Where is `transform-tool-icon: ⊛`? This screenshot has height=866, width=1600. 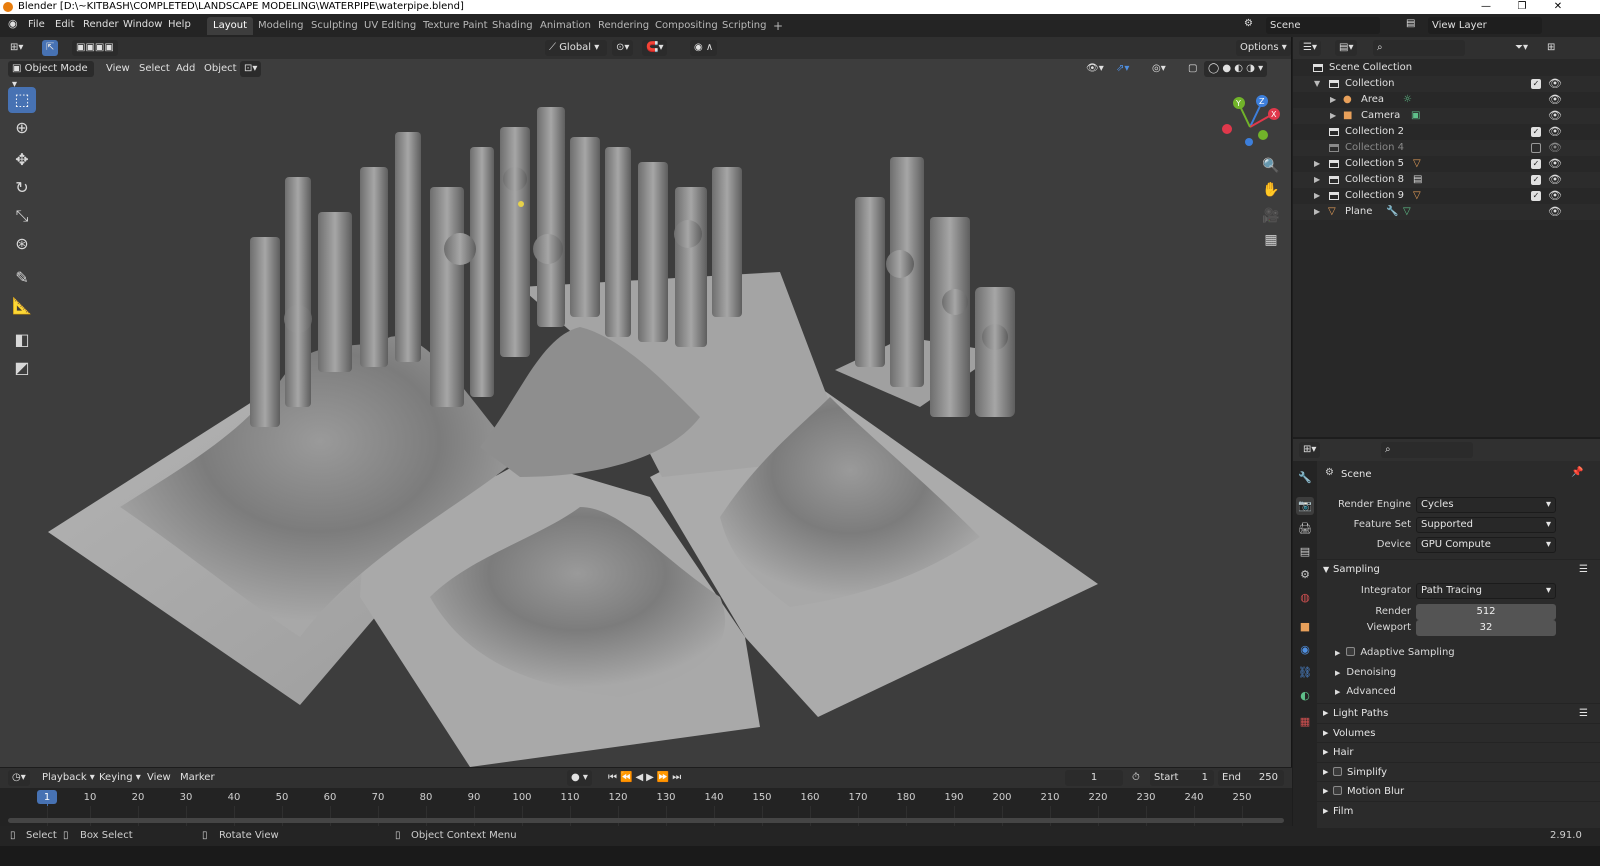
transform-tool-icon: ⊛ is located at coordinates (22, 244).